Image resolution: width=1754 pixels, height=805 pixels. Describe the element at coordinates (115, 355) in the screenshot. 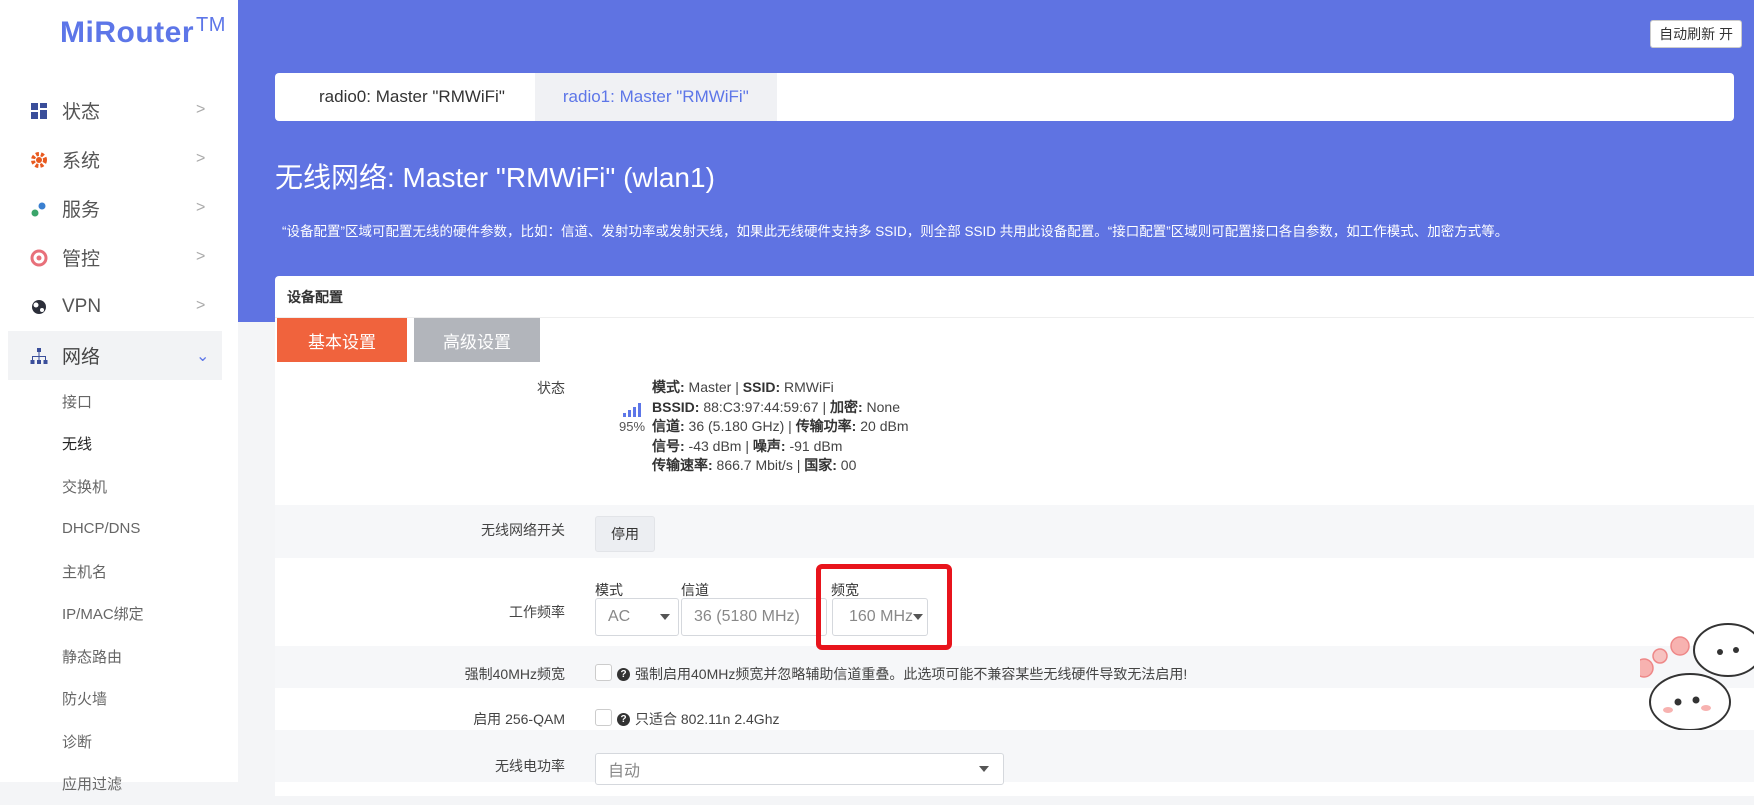

I see `sidebar-item-network: 网络 ⌄` at that location.